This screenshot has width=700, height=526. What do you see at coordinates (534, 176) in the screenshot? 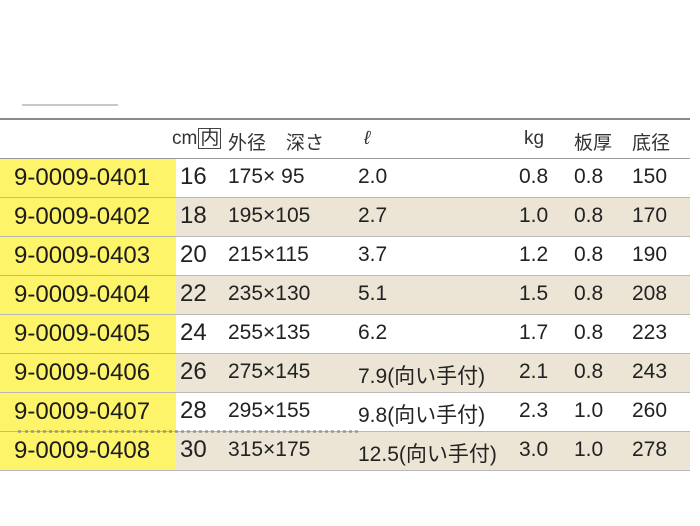
I see `weight-cell: 0.8` at bounding box center [534, 176].